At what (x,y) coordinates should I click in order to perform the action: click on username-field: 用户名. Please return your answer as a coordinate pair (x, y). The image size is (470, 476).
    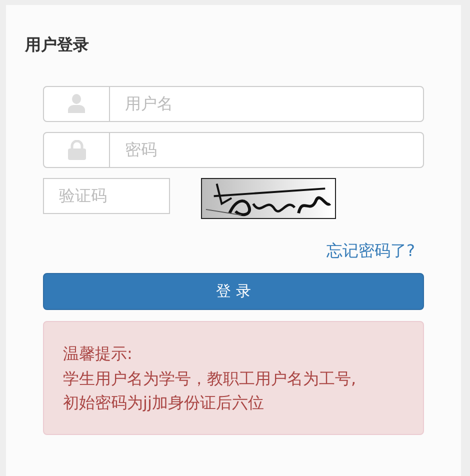
    Looking at the image, I should click on (266, 103).